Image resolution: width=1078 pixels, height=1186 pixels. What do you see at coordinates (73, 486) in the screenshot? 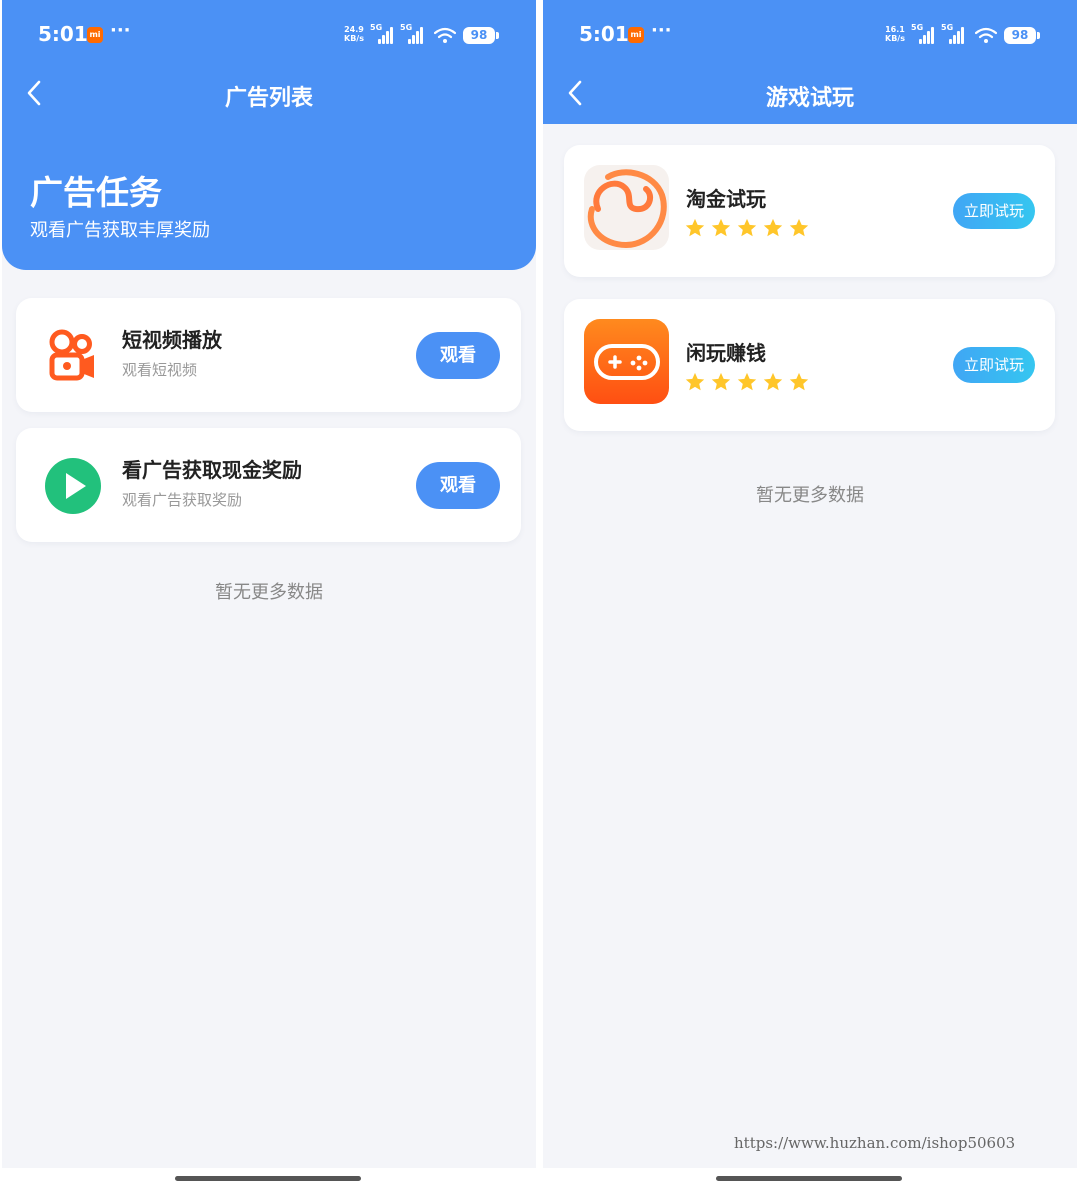
I see `play-icon` at bounding box center [73, 486].